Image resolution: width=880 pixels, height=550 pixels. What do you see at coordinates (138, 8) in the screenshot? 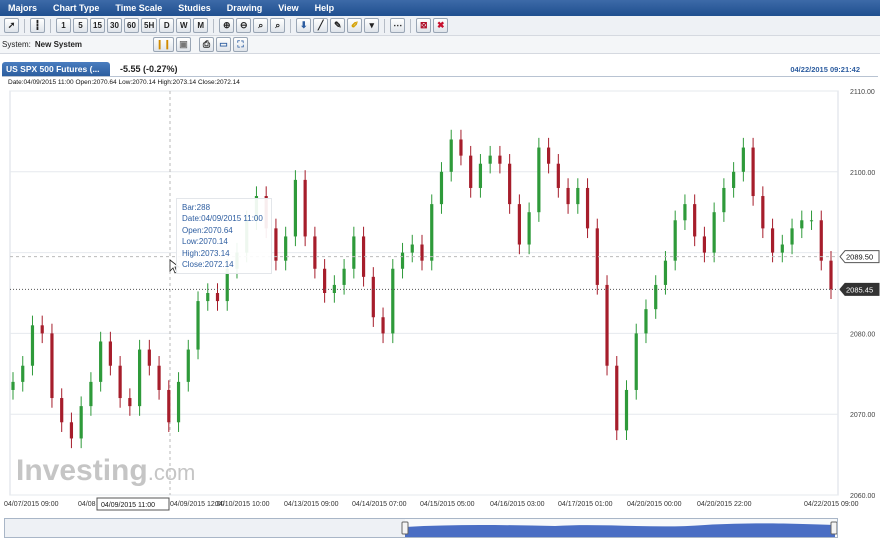
I see `menu-time-scale: Time Scale` at bounding box center [138, 8].